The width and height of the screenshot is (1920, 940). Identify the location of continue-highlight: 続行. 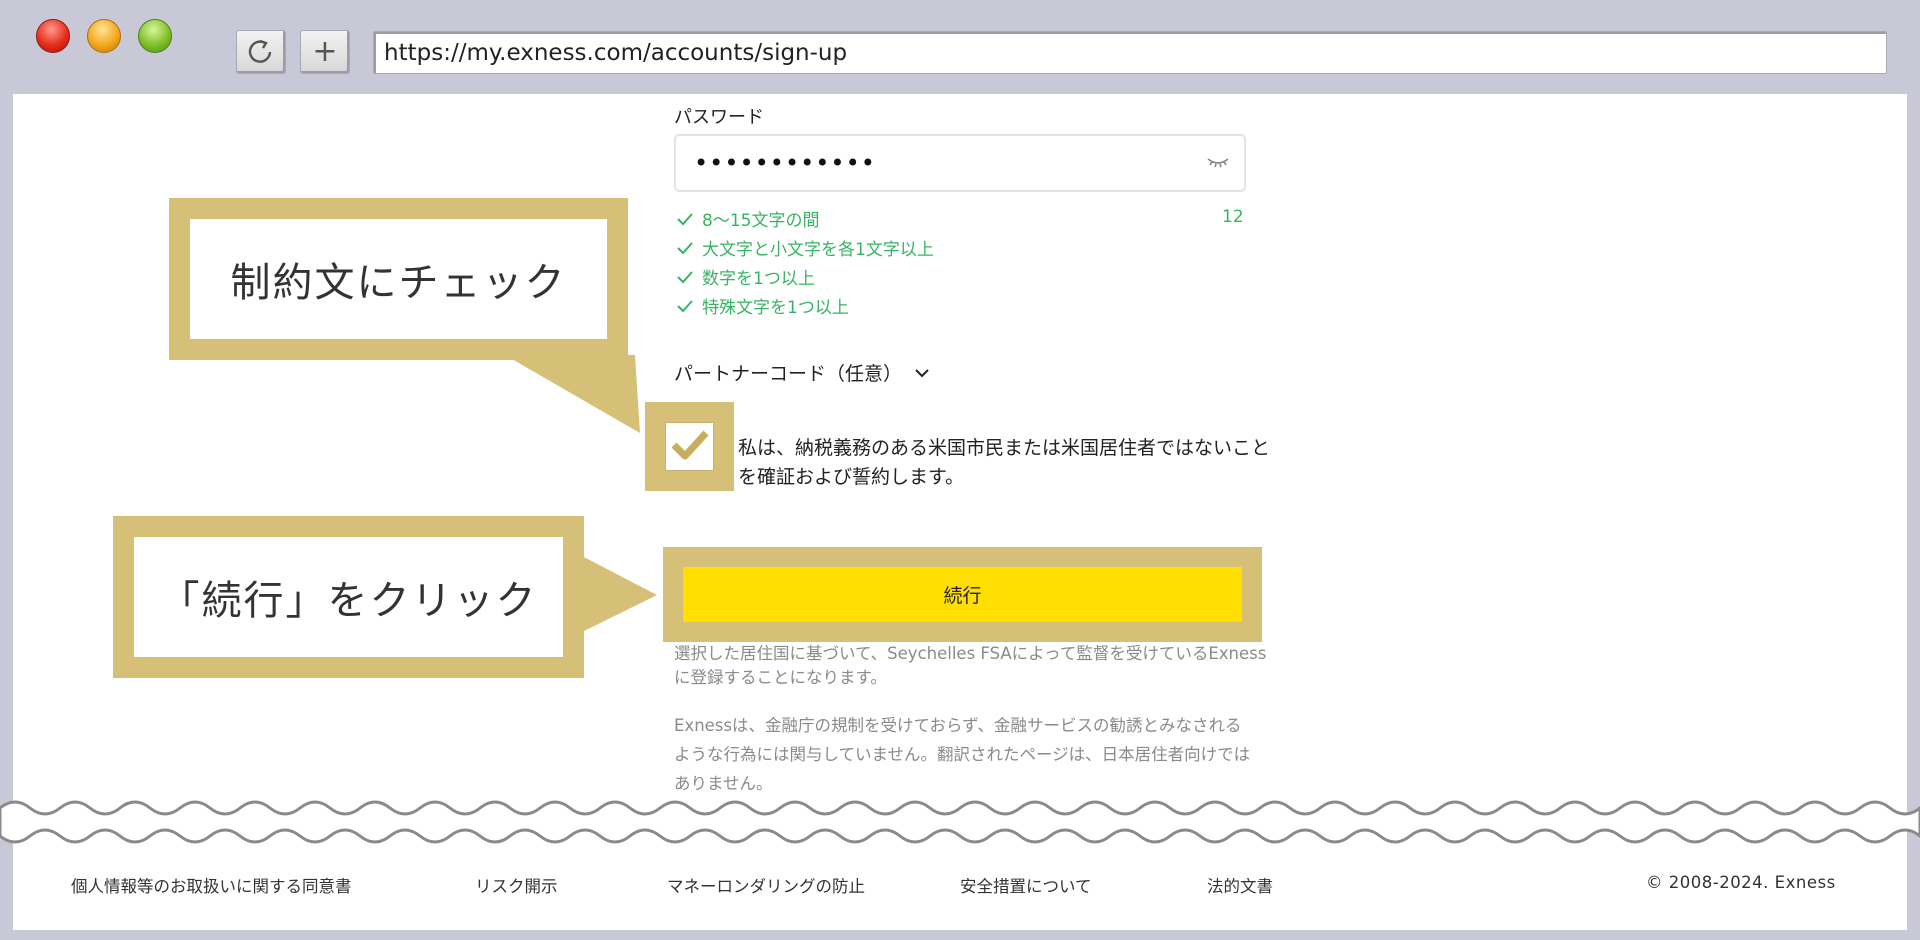
(962, 594).